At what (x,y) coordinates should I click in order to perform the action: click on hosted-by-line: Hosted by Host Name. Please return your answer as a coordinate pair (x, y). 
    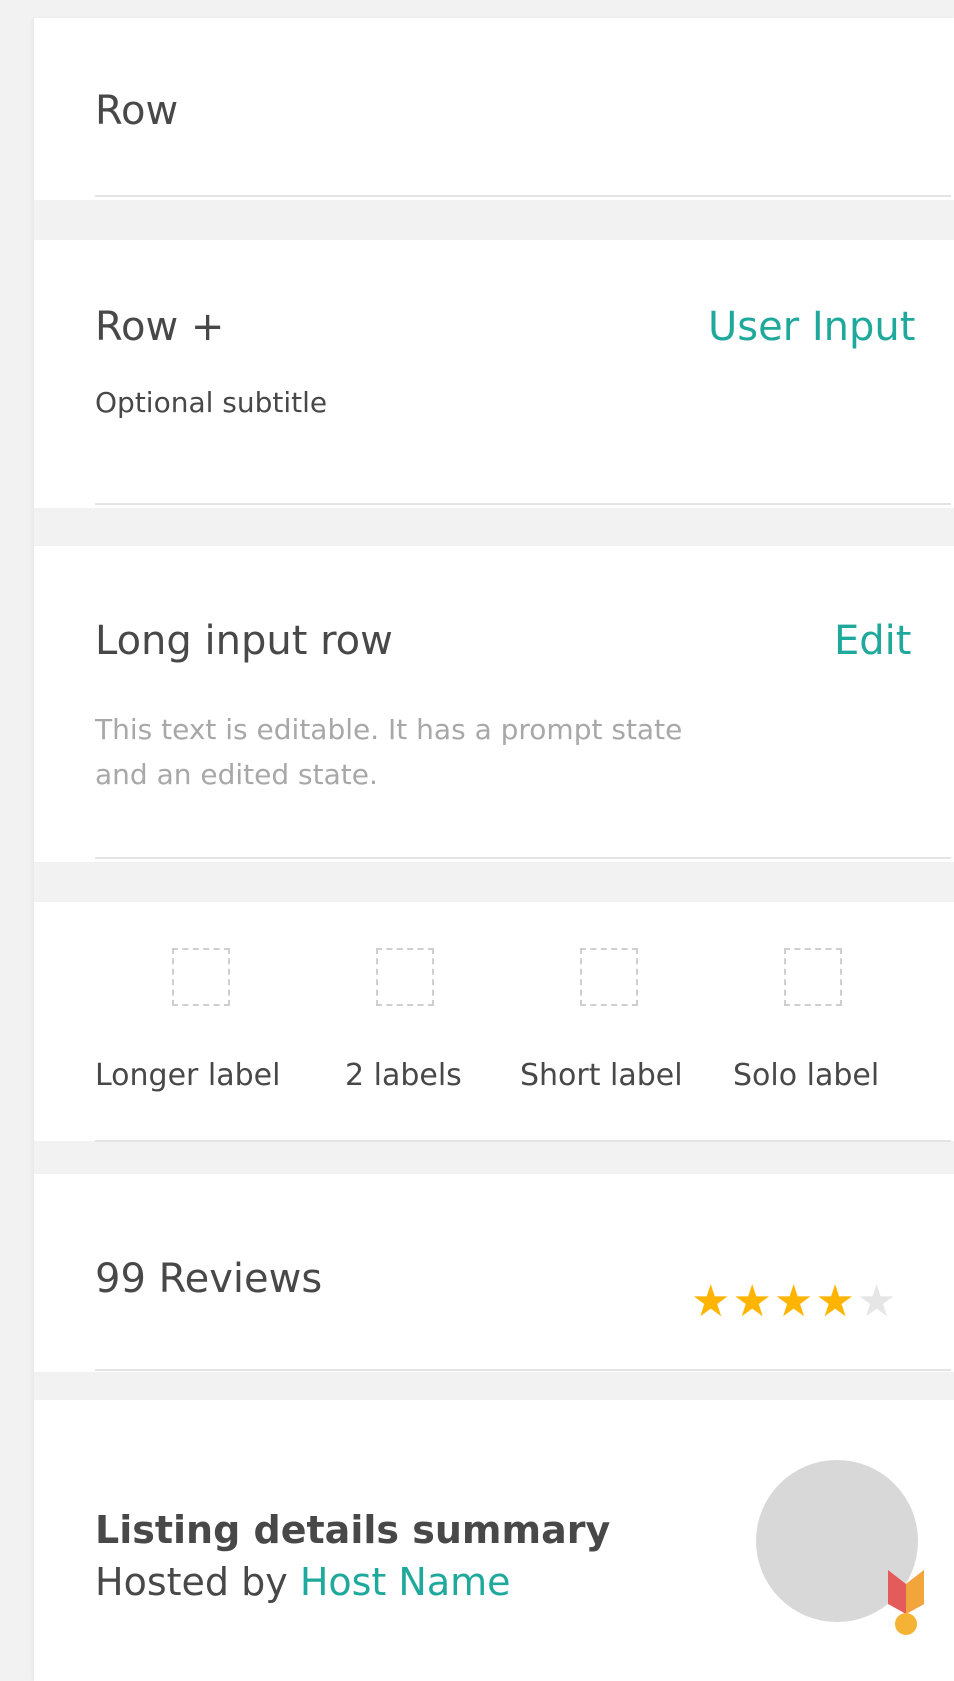
    Looking at the image, I should click on (303, 1582).